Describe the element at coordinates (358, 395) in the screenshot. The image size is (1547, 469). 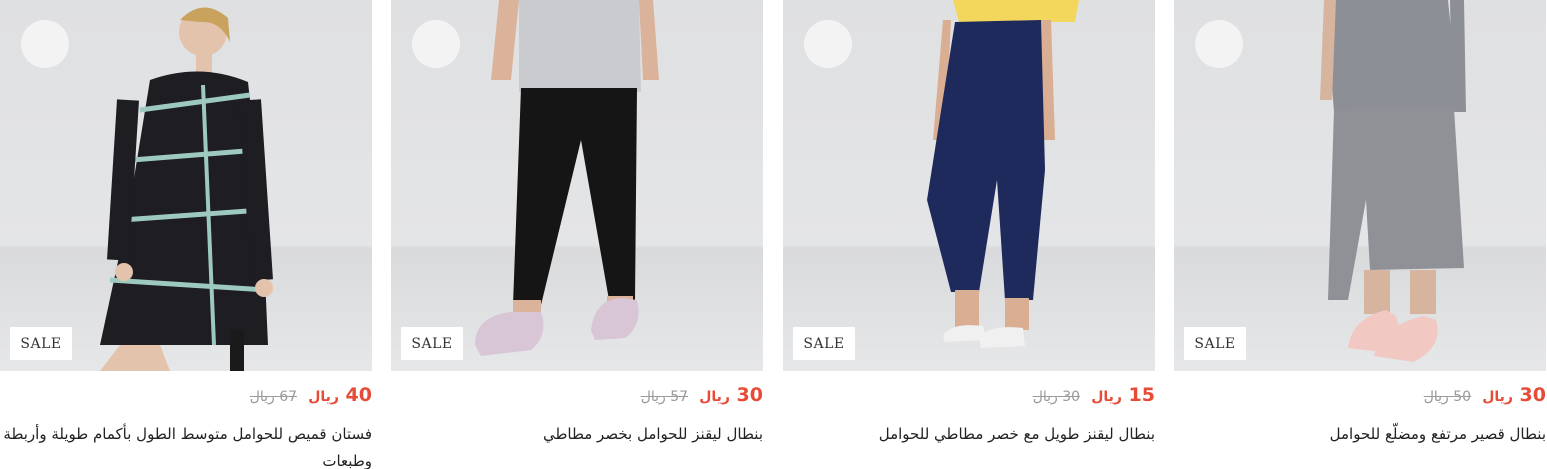
I see `current-price-value: 40` at that location.